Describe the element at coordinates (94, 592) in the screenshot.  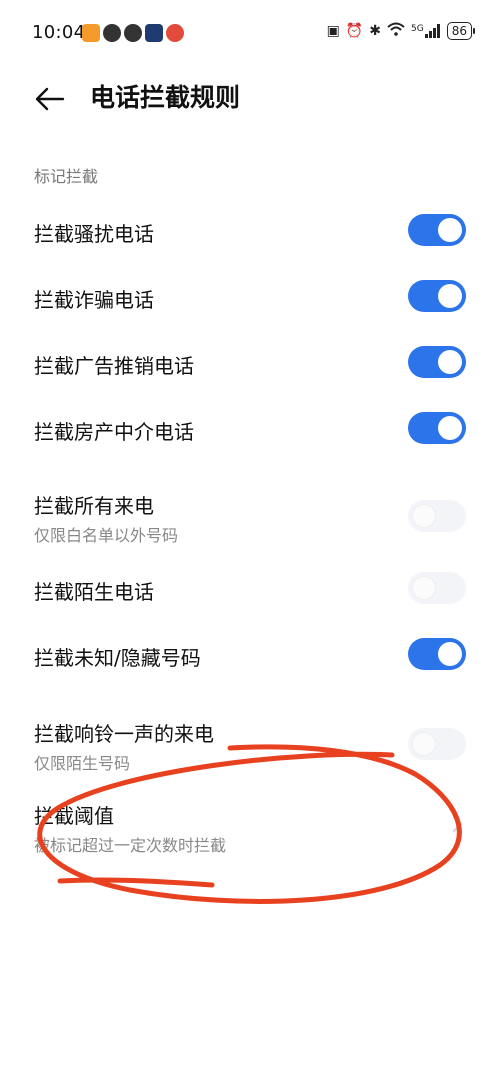
I see `setting-title: 拦截陌生电话` at that location.